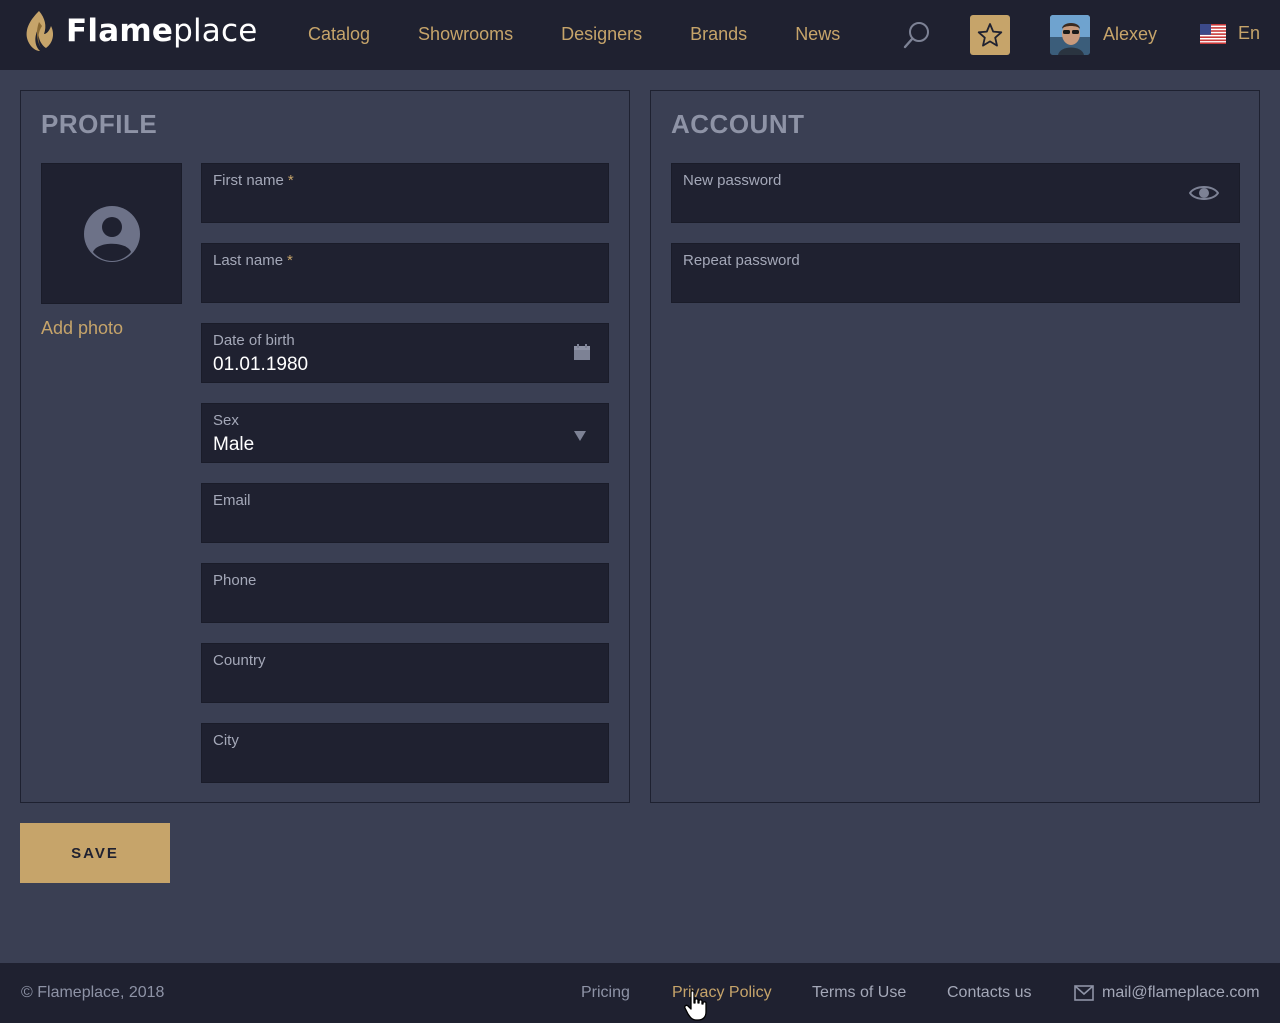  I want to click on photo-placeholder, so click(111, 233).